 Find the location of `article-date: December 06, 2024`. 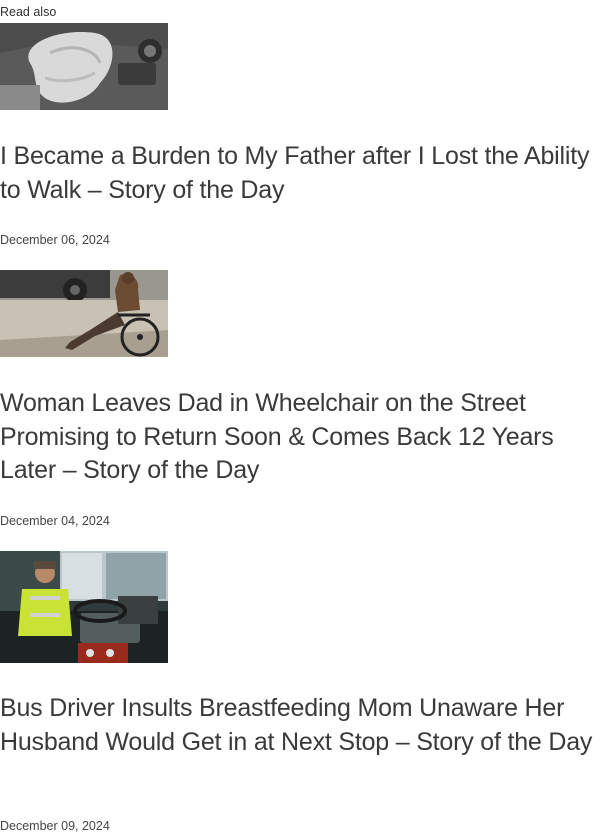

article-date: December 06, 2024 is located at coordinates (55, 240).